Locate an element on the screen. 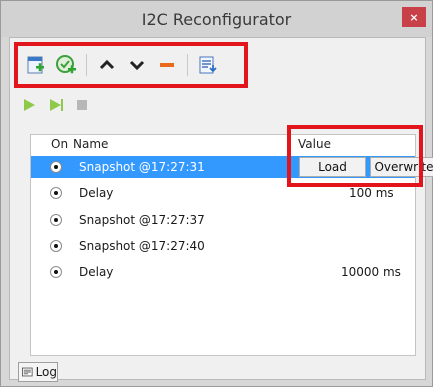 The height and width of the screenshot is (387, 433). toolbar-highlight is located at coordinates (131, 65).